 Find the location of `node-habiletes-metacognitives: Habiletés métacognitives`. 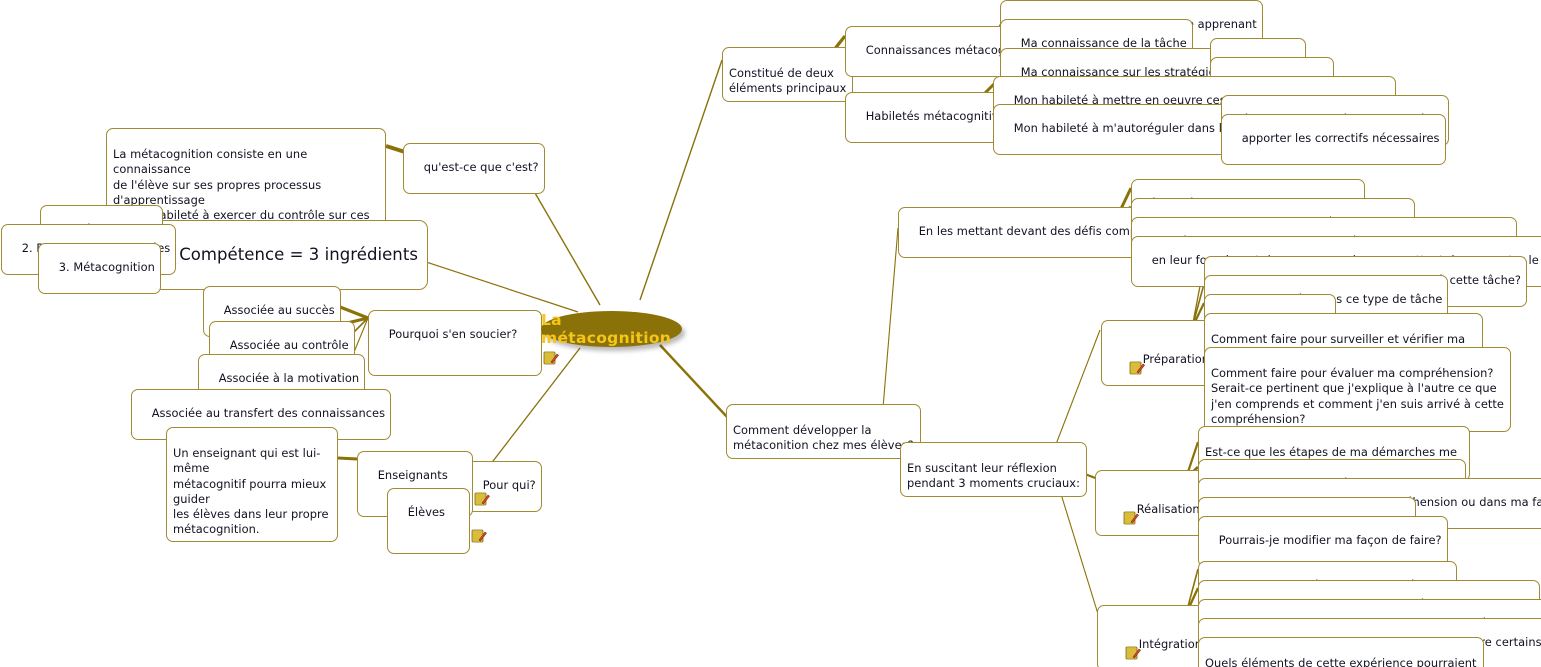

node-habiletes-metacognitives: Habiletés métacognitives is located at coordinates (931, 117).